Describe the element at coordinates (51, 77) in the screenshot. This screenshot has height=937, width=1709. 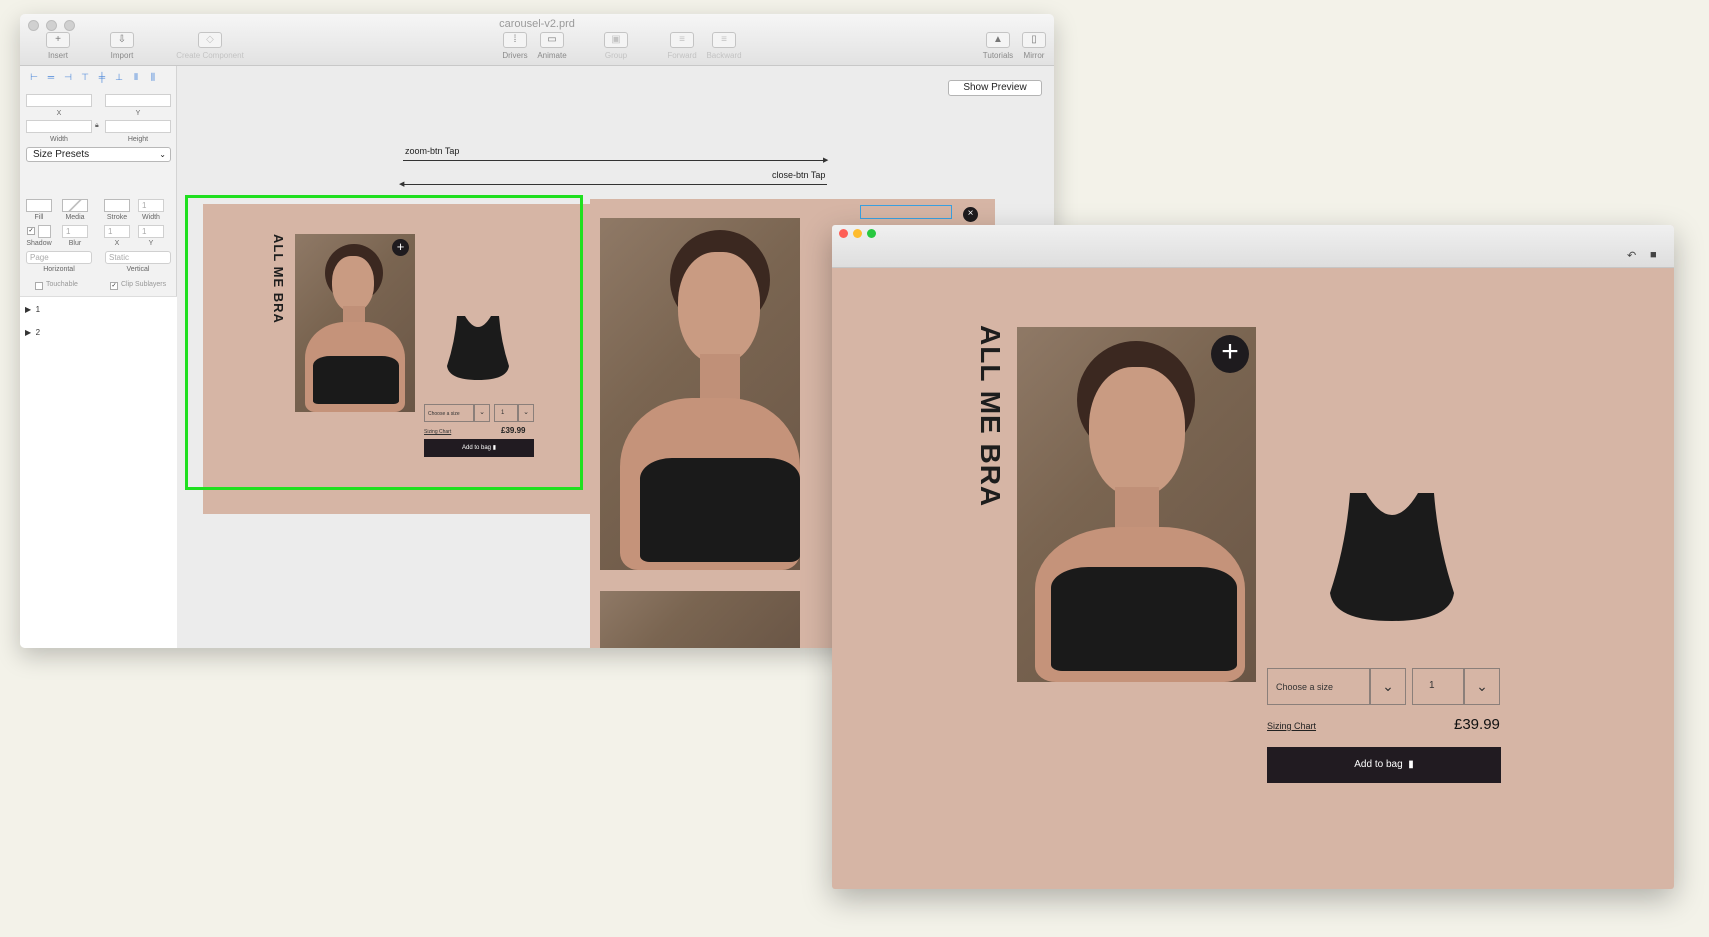
I see `align-center-icon: ═` at that location.